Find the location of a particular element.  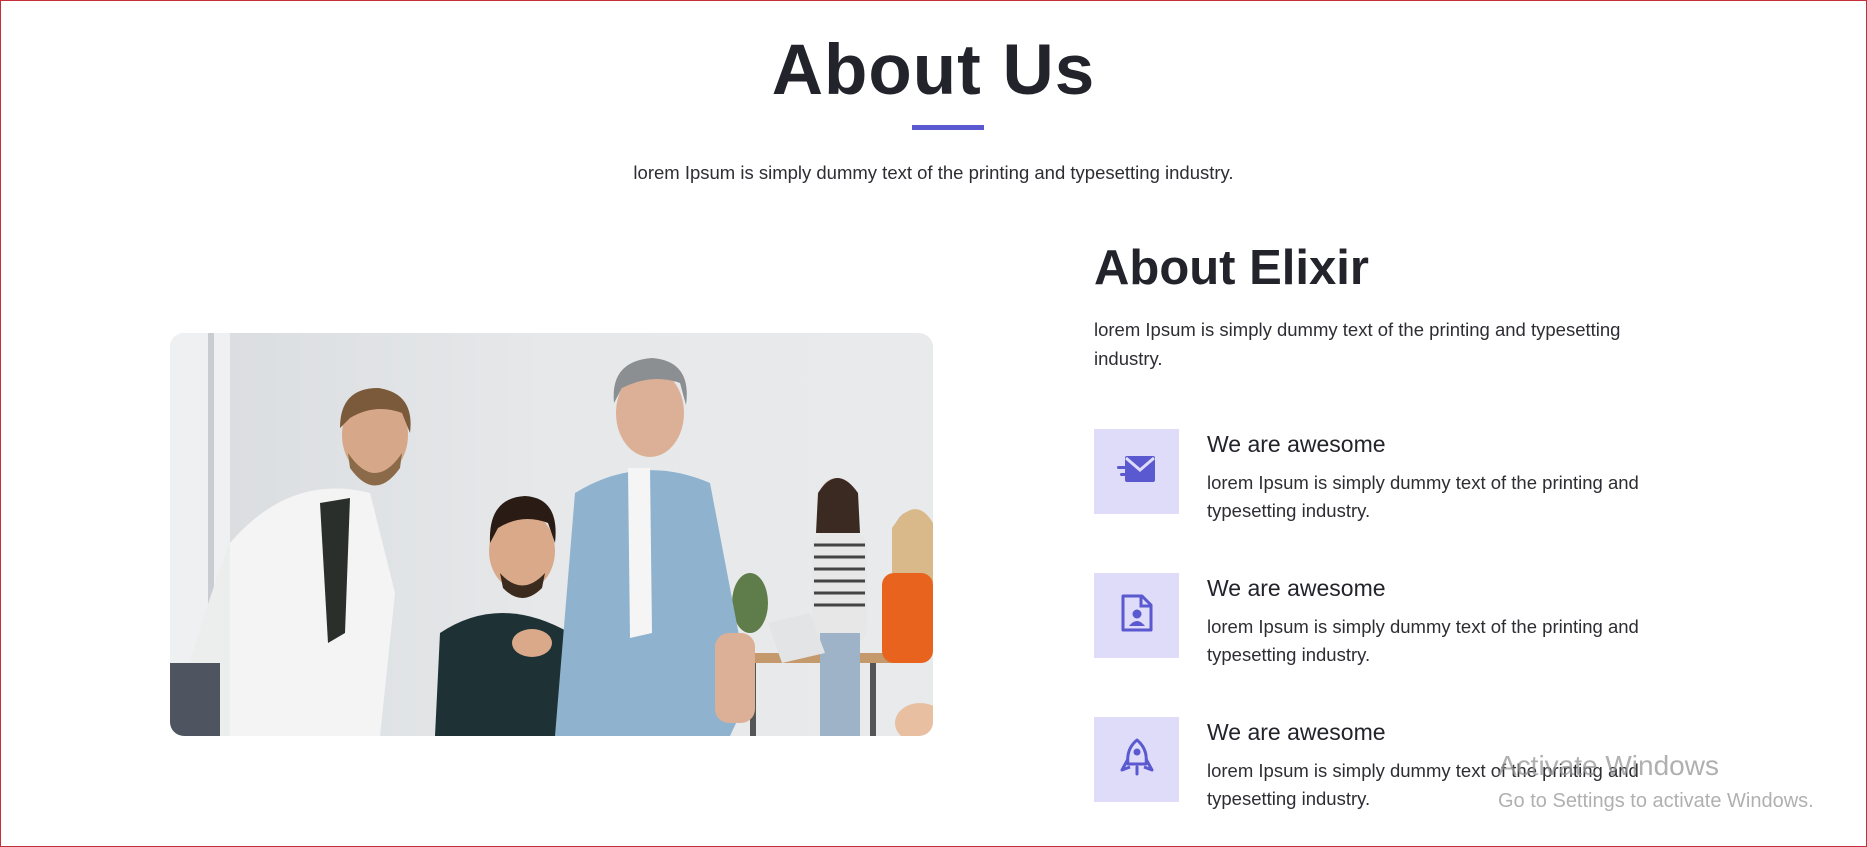

title-underline is located at coordinates (948, 127).